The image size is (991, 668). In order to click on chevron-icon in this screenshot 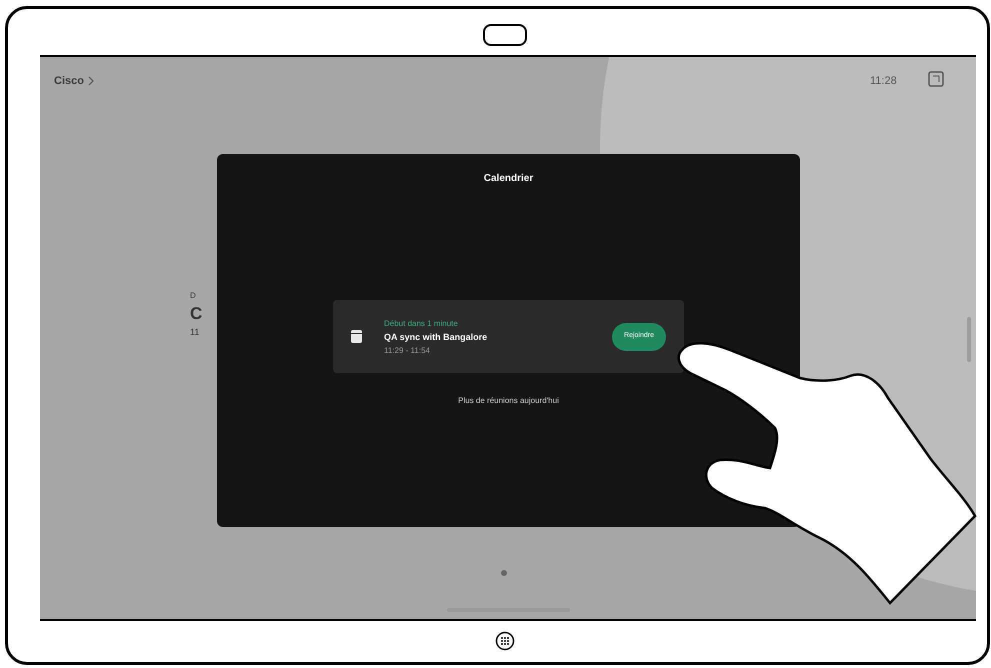, I will do `click(91, 81)`.